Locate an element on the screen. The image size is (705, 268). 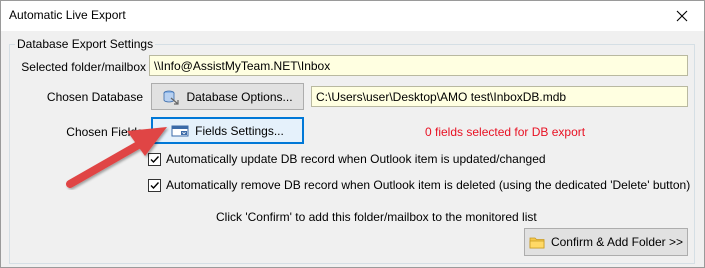
confirm-add-folder-button: Confirm & Add Folder >> is located at coordinates (606, 242).